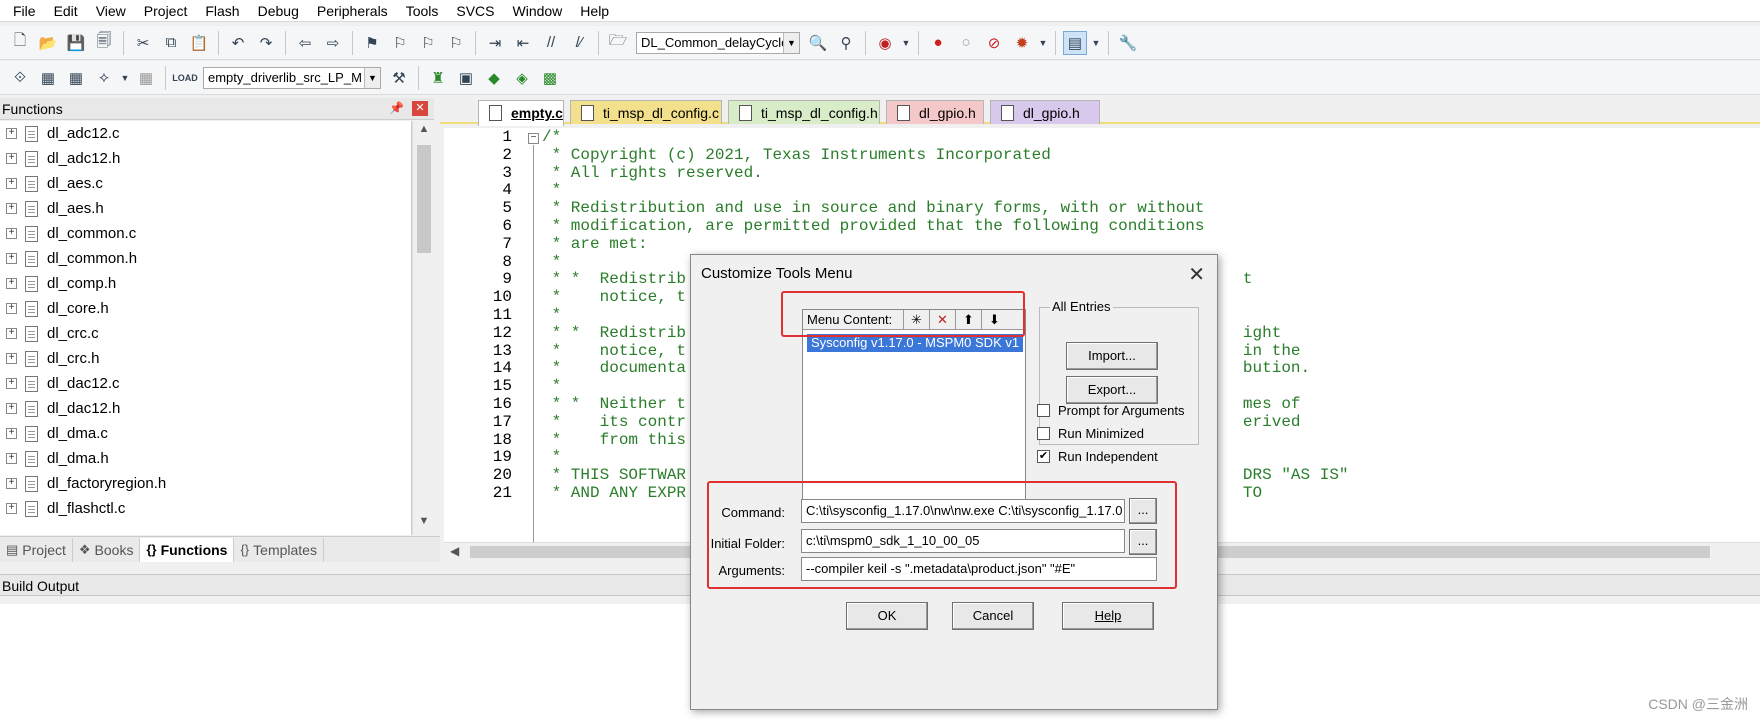 The image size is (1760, 719). Describe the element at coordinates (333, 43) in the screenshot. I see `nav-forward-icon: ⇨` at that location.